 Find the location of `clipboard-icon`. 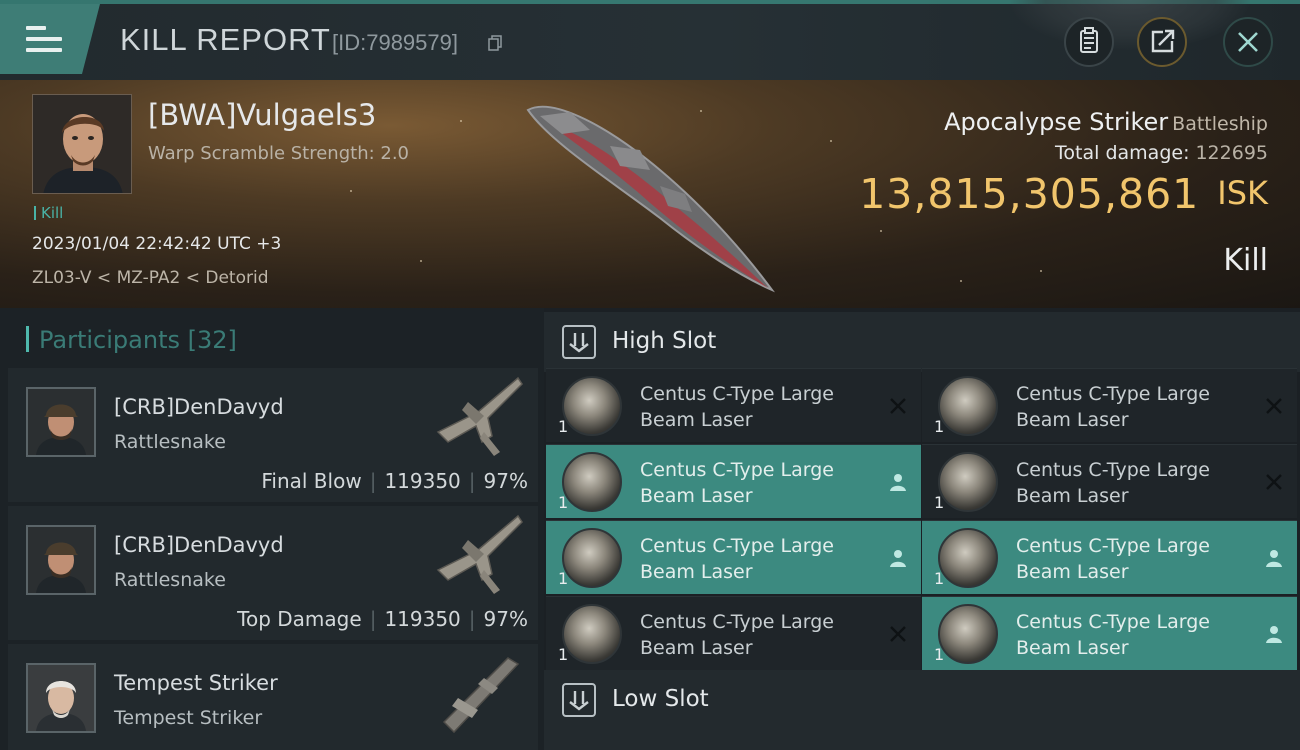

clipboard-icon is located at coordinates (1089, 40).